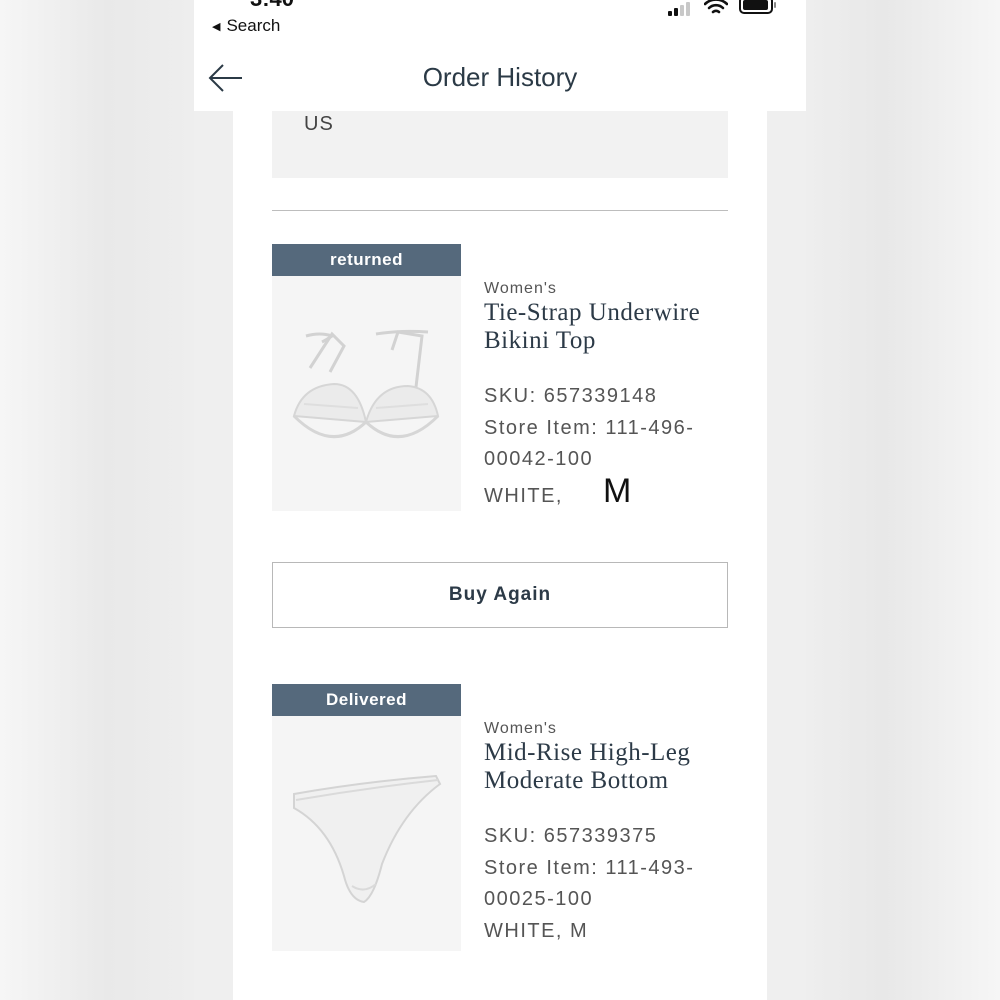  I want to click on back-to-search-link: ◀ Search, so click(246, 26).